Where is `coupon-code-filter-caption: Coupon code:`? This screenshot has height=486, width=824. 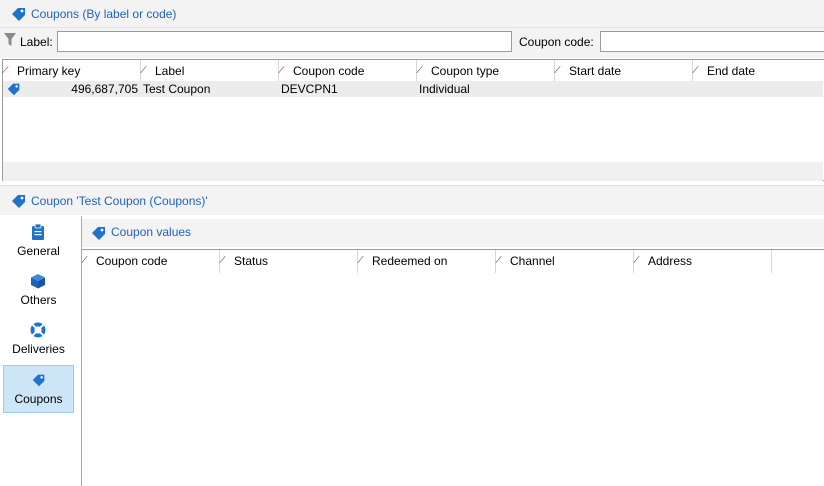
coupon-code-filter-caption: Coupon code: is located at coordinates (556, 42).